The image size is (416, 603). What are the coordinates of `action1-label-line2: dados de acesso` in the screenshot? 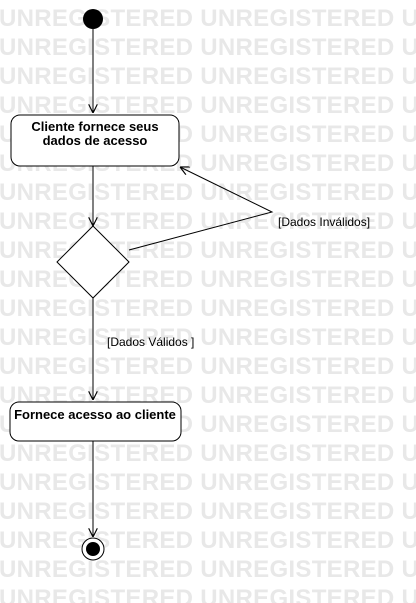 It's located at (95, 140).